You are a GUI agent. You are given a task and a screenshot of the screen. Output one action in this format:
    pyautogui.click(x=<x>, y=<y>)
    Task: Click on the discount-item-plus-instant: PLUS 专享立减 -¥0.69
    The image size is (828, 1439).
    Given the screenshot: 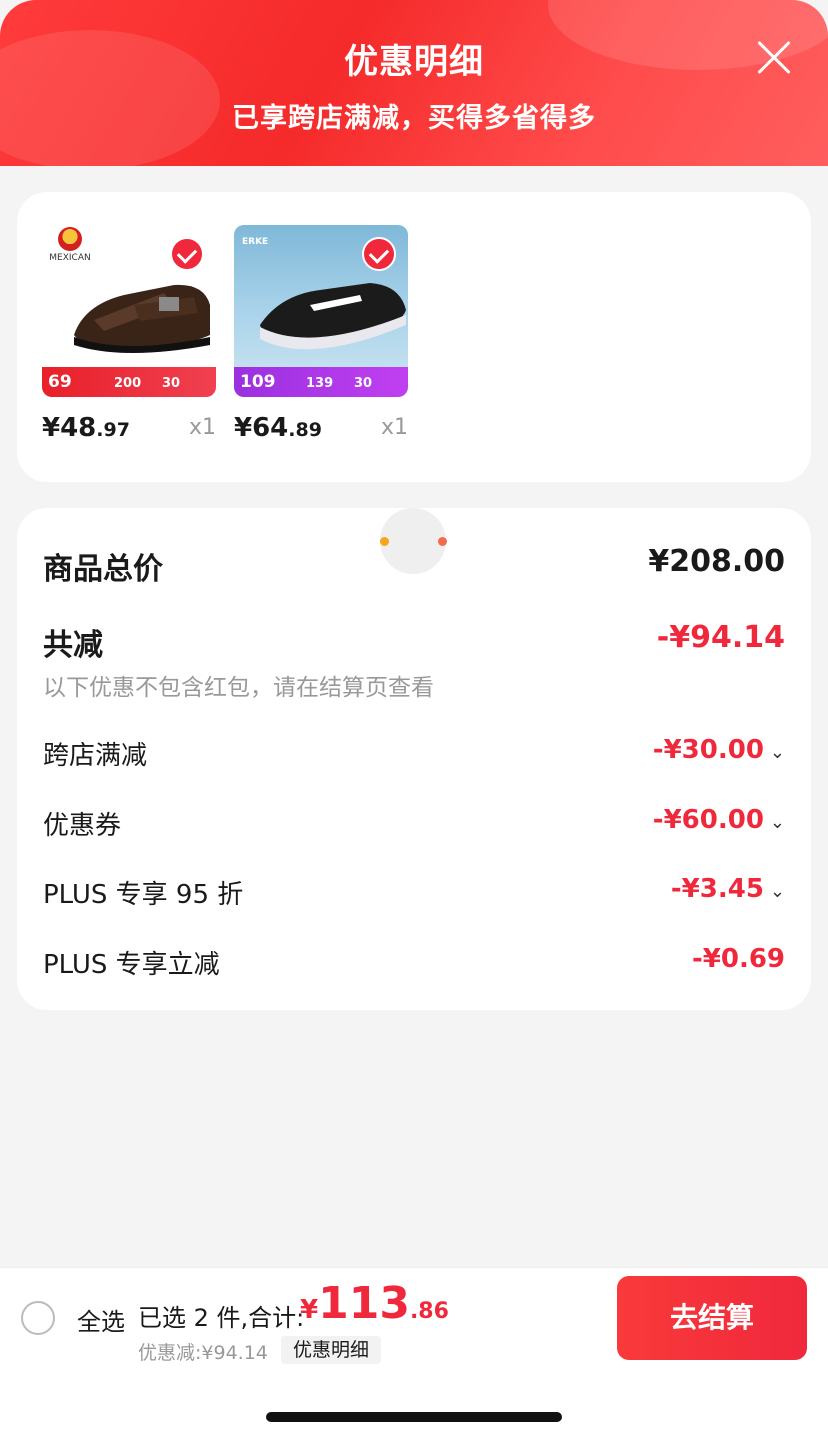 What is the action you would take?
    pyautogui.click(x=414, y=964)
    